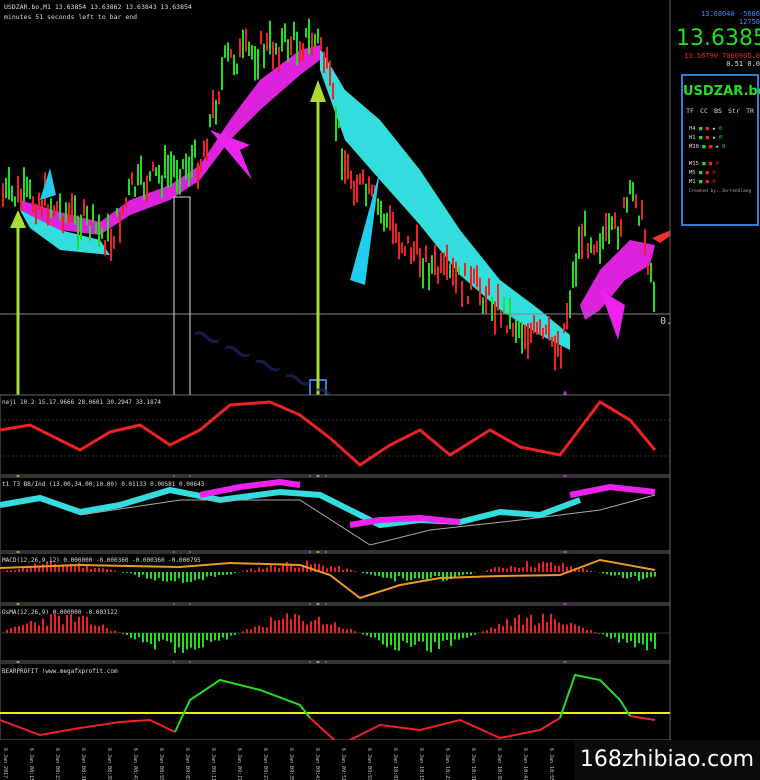 This screenshot has width=760, height=780. What do you see at coordinates (499, 764) in the screenshot?
I see `time-axis-label: 6 Jan 10:39` at bounding box center [499, 764].